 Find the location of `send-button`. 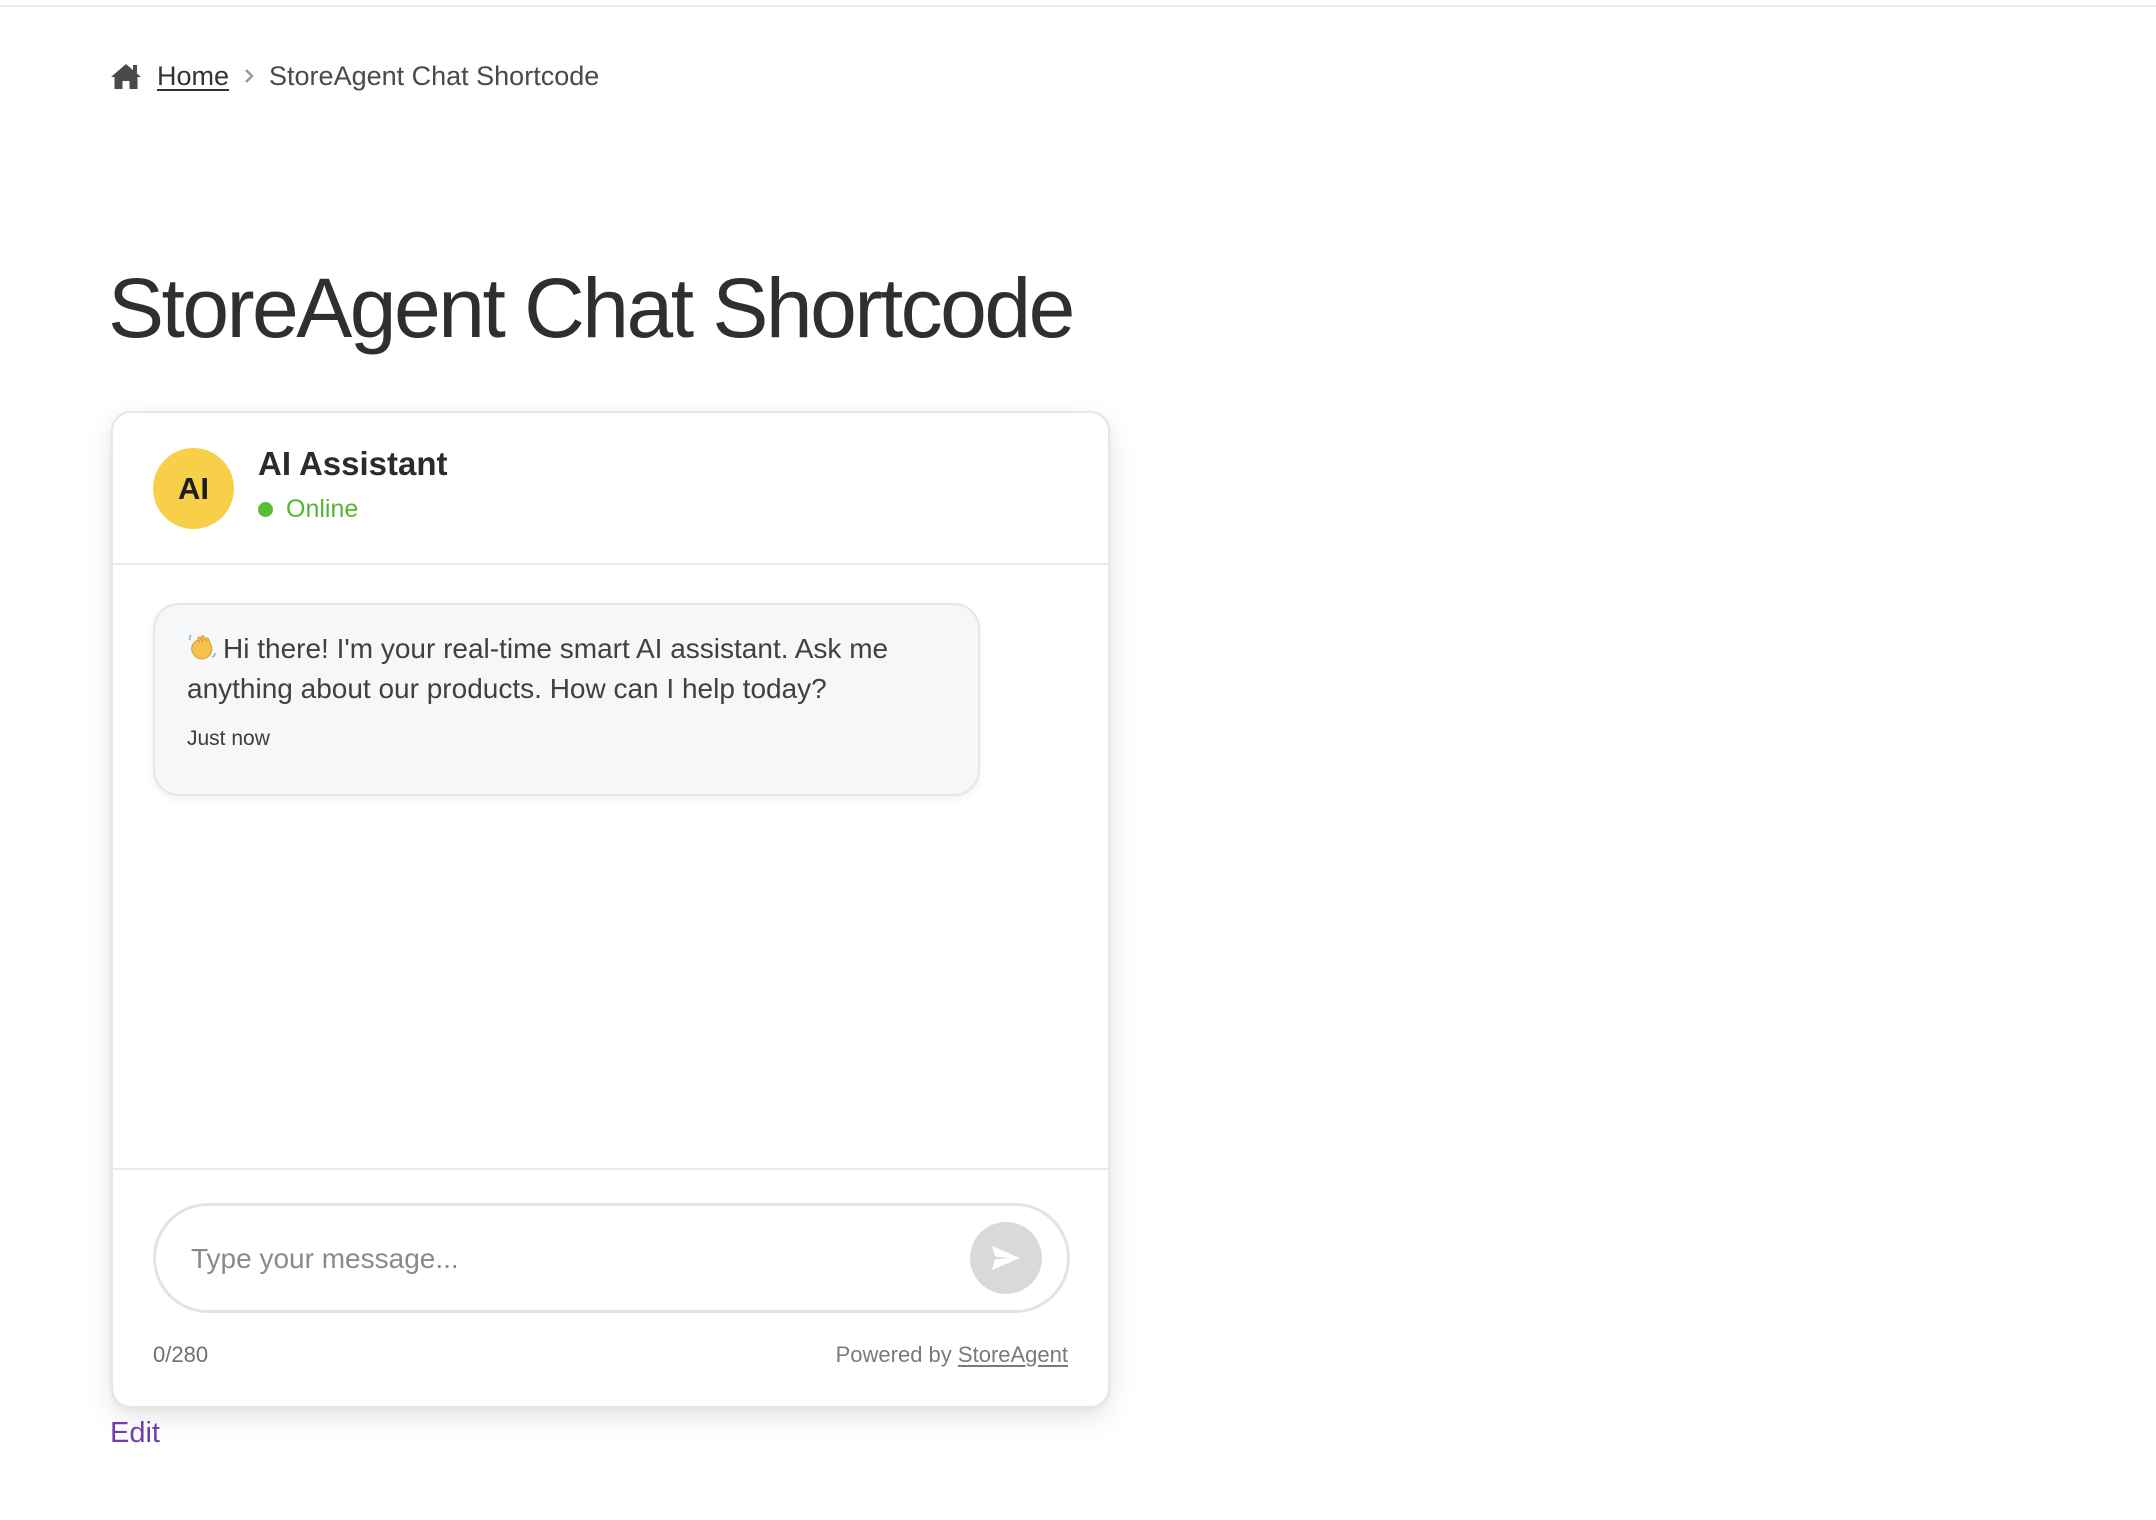

send-button is located at coordinates (1006, 1258).